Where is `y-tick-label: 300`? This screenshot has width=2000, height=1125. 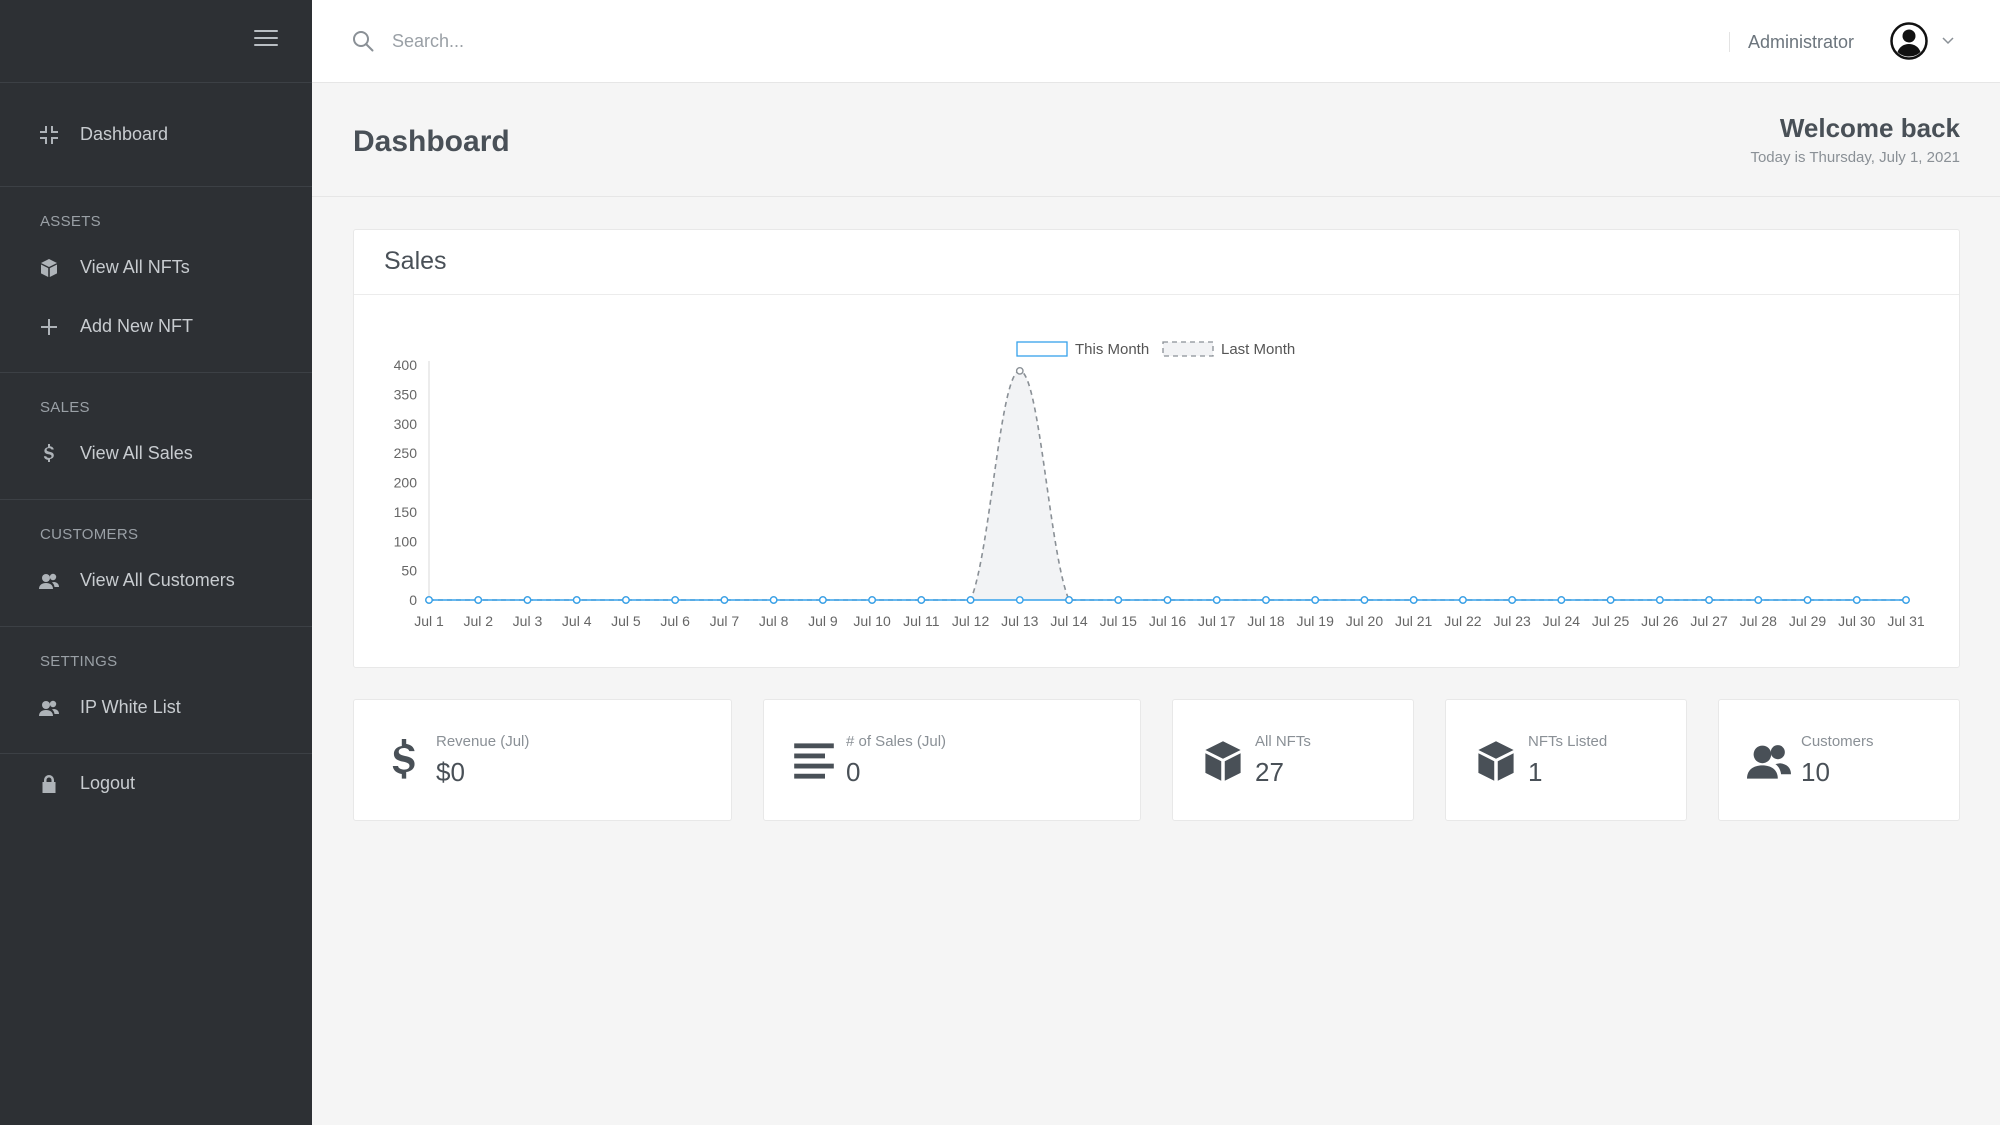
y-tick-label: 300 is located at coordinates (406, 424).